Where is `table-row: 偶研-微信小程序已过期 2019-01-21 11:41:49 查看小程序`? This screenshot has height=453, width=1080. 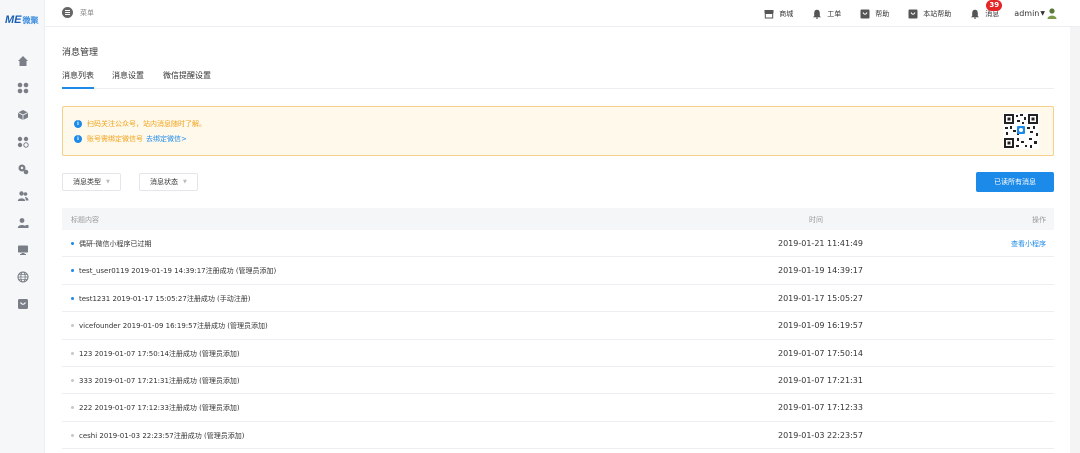
table-row: 偶研-微信小程序已过期 2019-01-21 11:41:49 查看小程序 is located at coordinates (558, 244).